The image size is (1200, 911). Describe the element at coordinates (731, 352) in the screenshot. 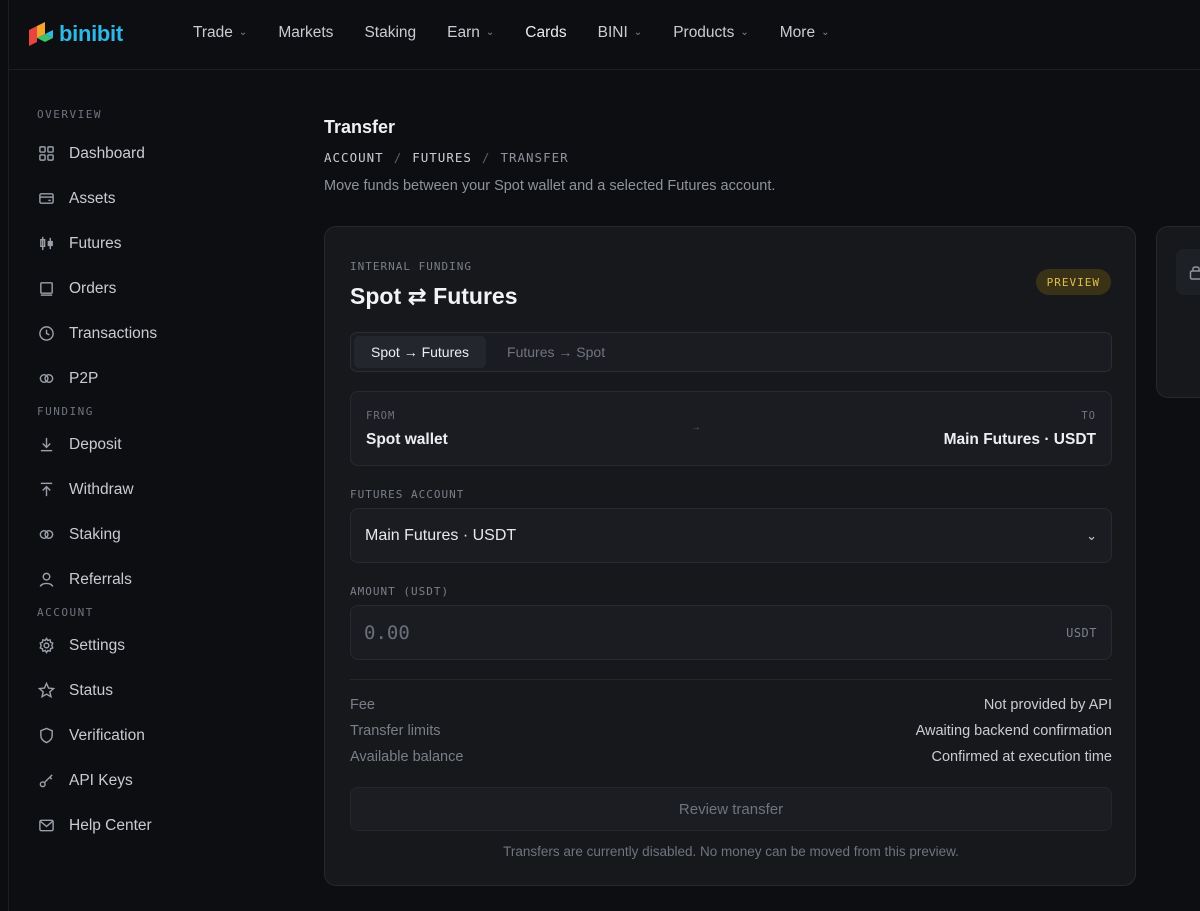

I see `direction-tabs: Spot → Futures Futures → Spot` at that location.